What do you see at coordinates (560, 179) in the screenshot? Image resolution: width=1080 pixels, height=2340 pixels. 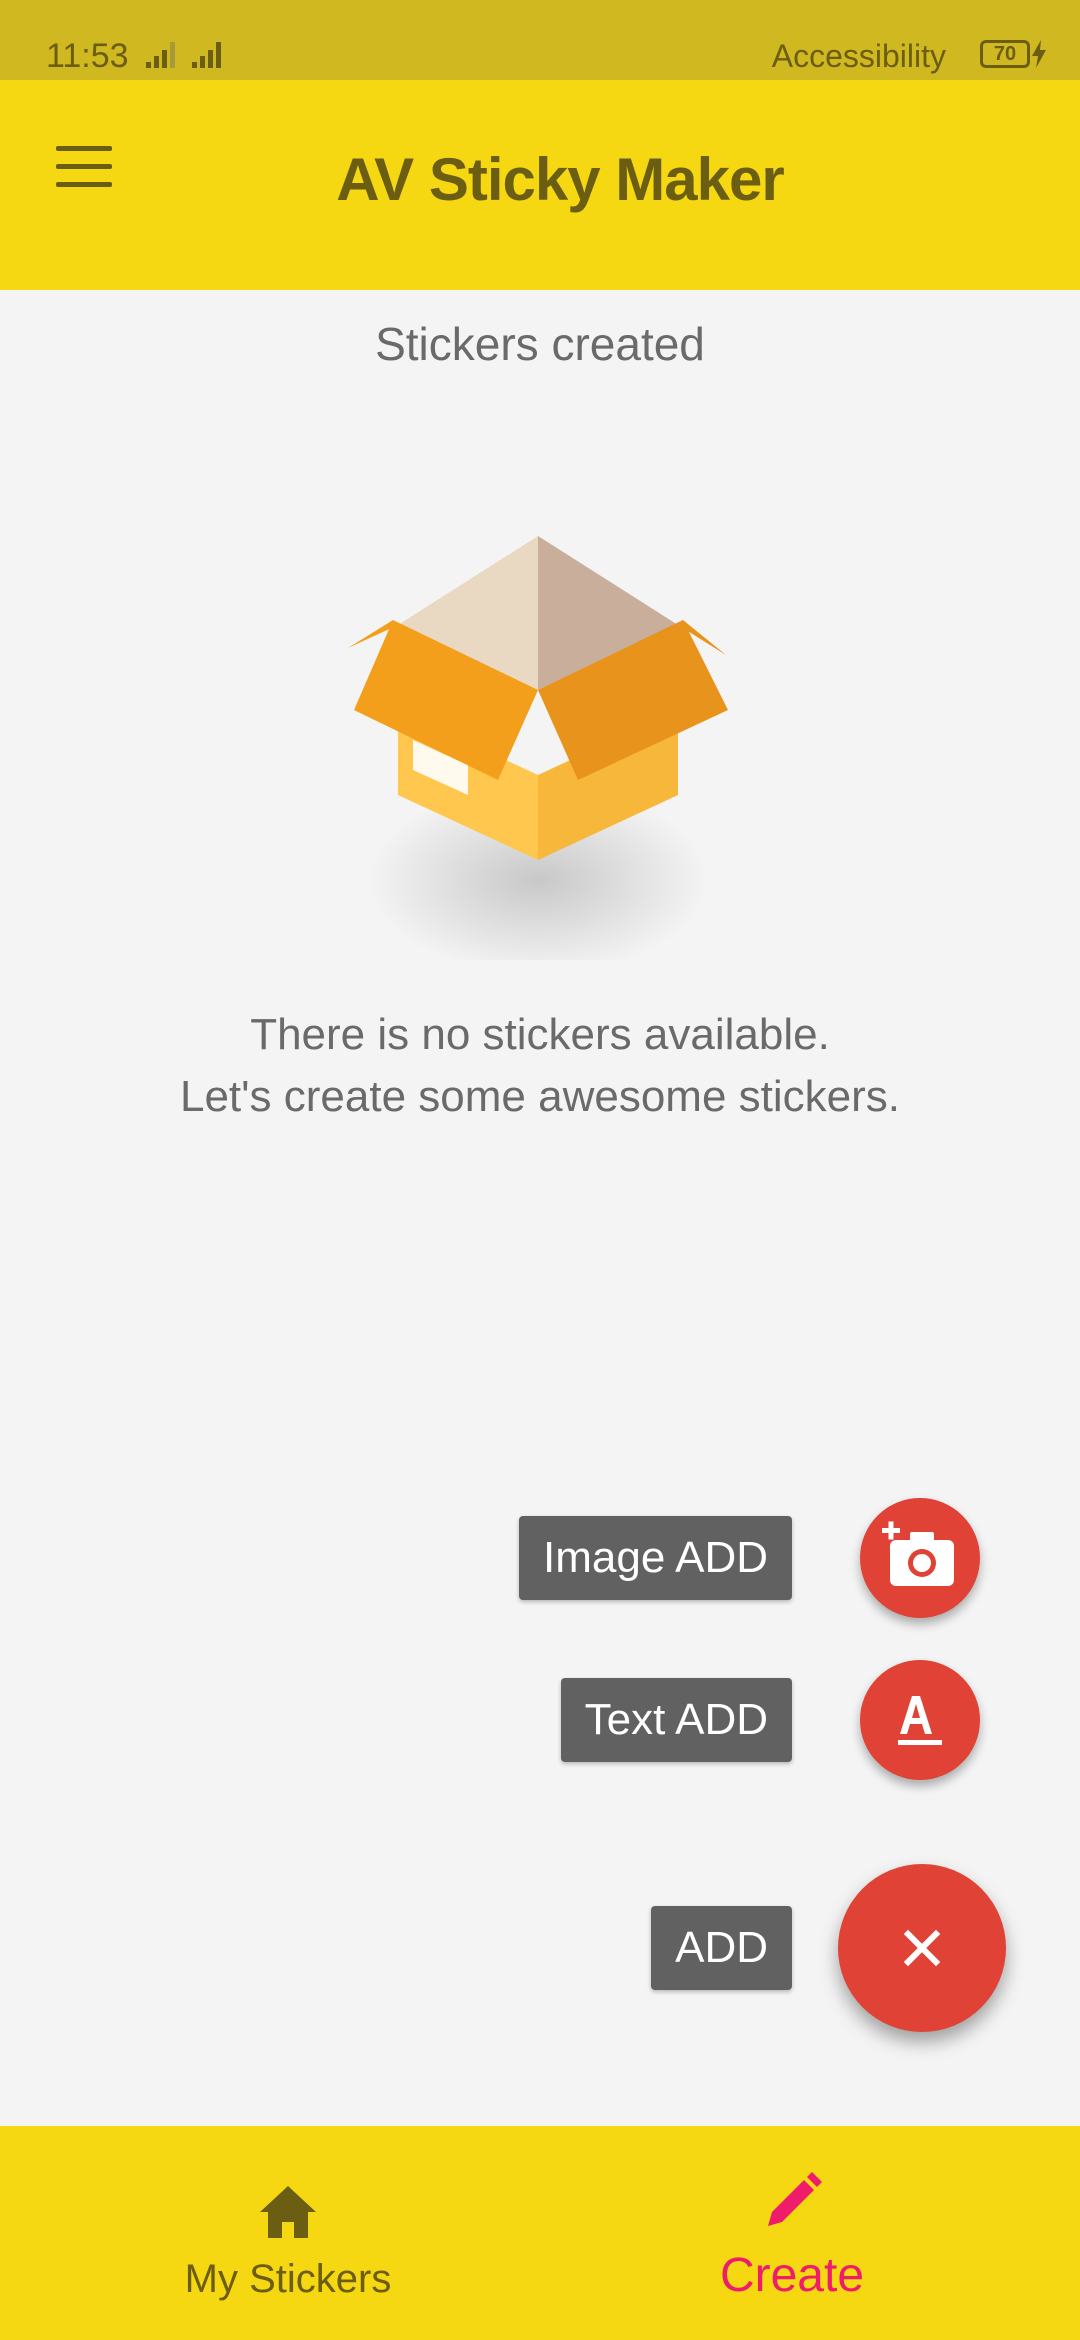 I see `app-title: AV Sticky Maker` at bounding box center [560, 179].